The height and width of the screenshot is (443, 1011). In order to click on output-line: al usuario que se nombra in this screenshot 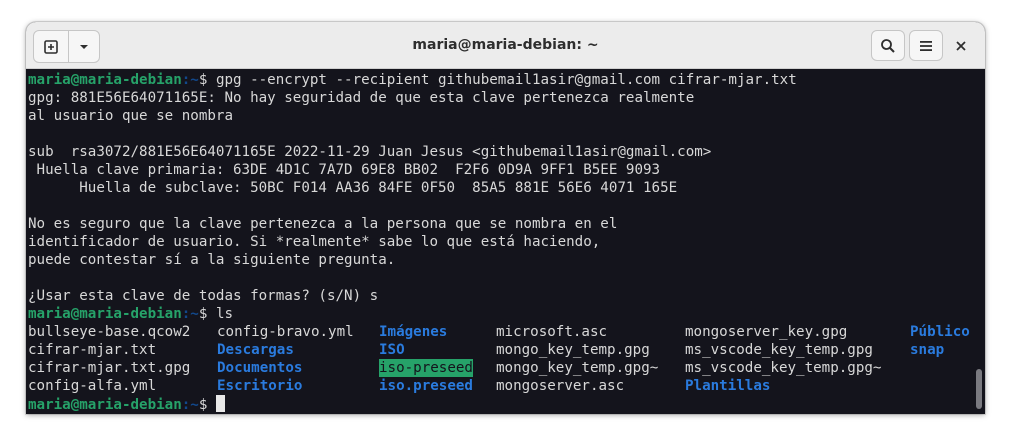, I will do `click(130, 116)`.